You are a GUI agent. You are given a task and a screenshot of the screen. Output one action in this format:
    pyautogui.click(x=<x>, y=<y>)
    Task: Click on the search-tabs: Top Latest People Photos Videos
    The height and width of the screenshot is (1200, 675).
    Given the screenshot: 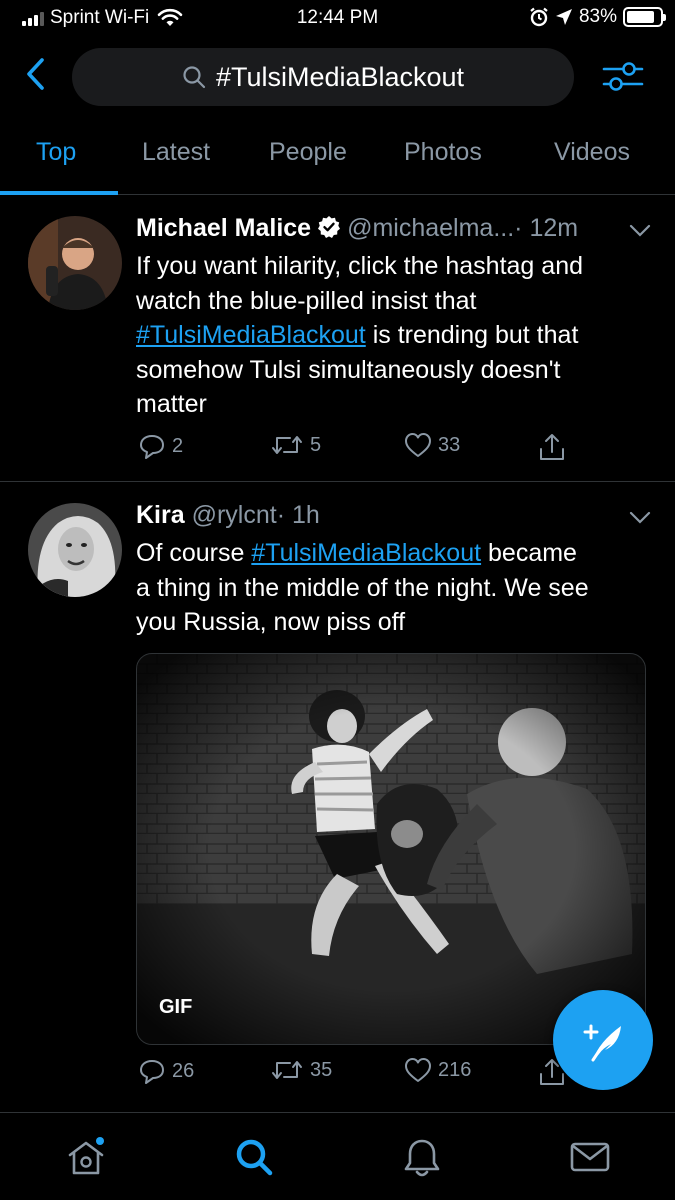 What is the action you would take?
    pyautogui.click(x=337, y=160)
    